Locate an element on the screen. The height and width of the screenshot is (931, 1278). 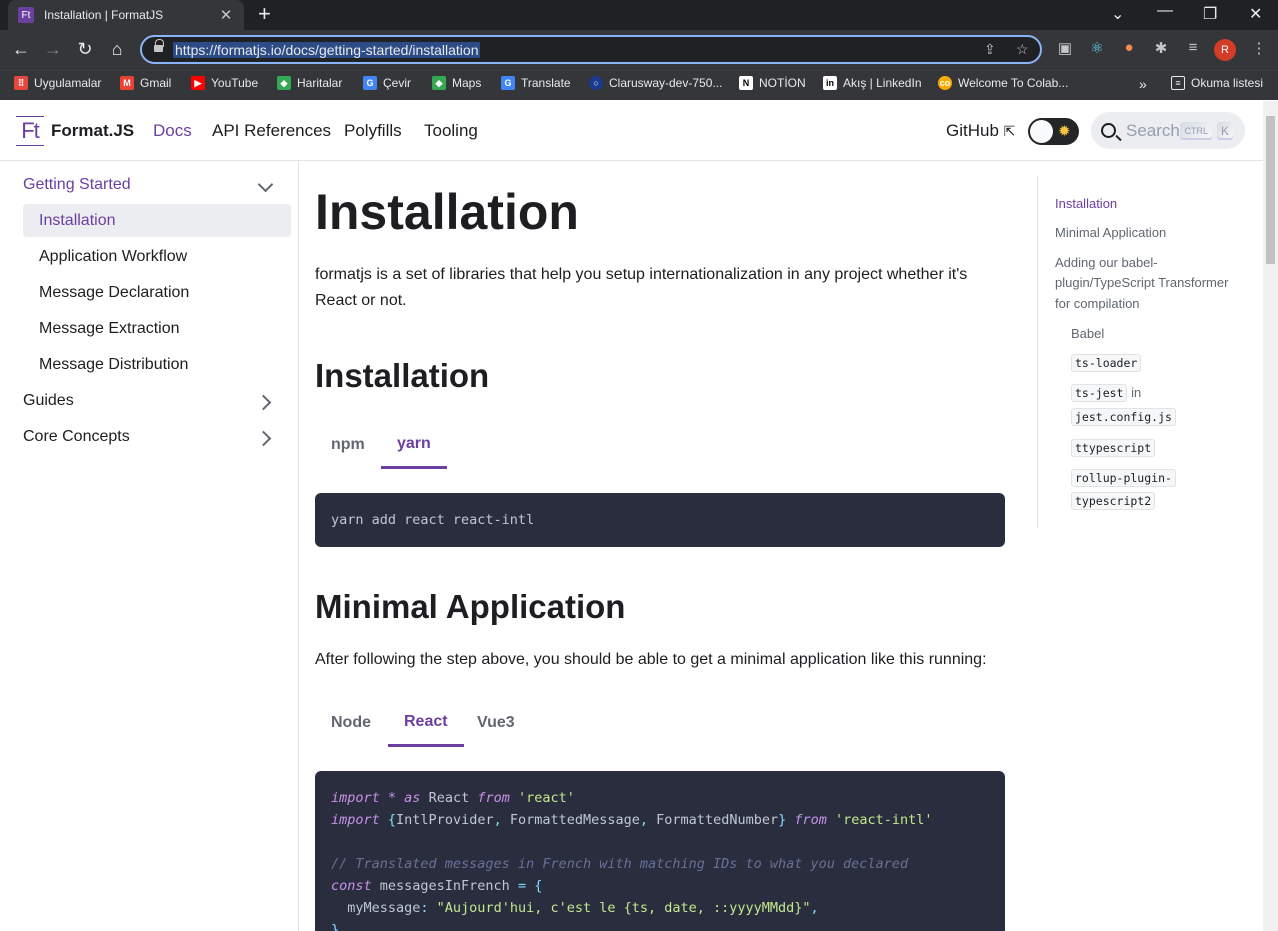
code-line: } is located at coordinates (335, 926).